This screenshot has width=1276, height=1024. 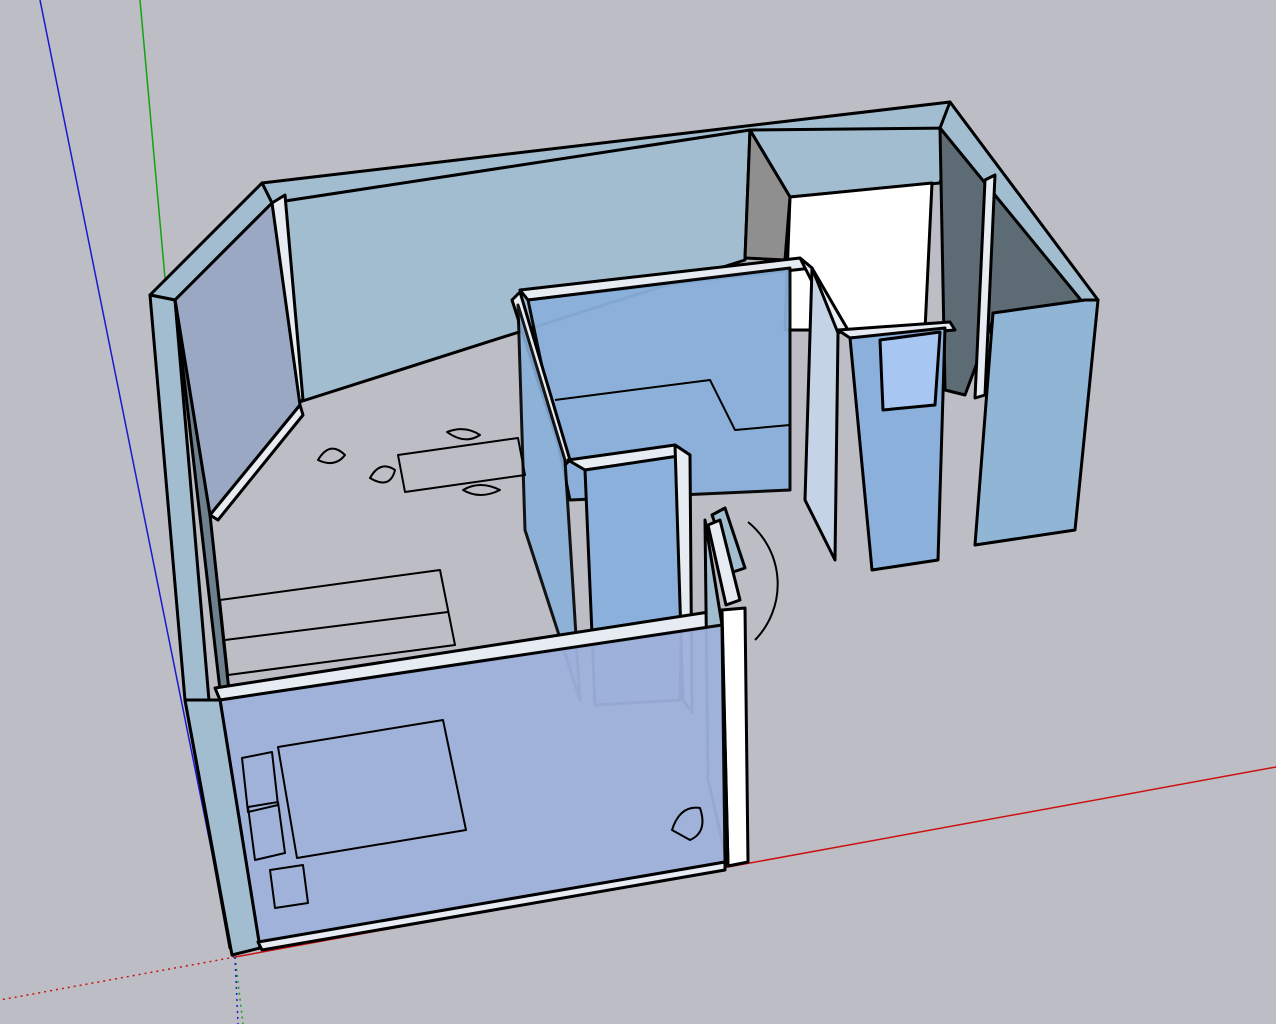 What do you see at coordinates (858, 256) in the screenshot?
I see `doorway-opening` at bounding box center [858, 256].